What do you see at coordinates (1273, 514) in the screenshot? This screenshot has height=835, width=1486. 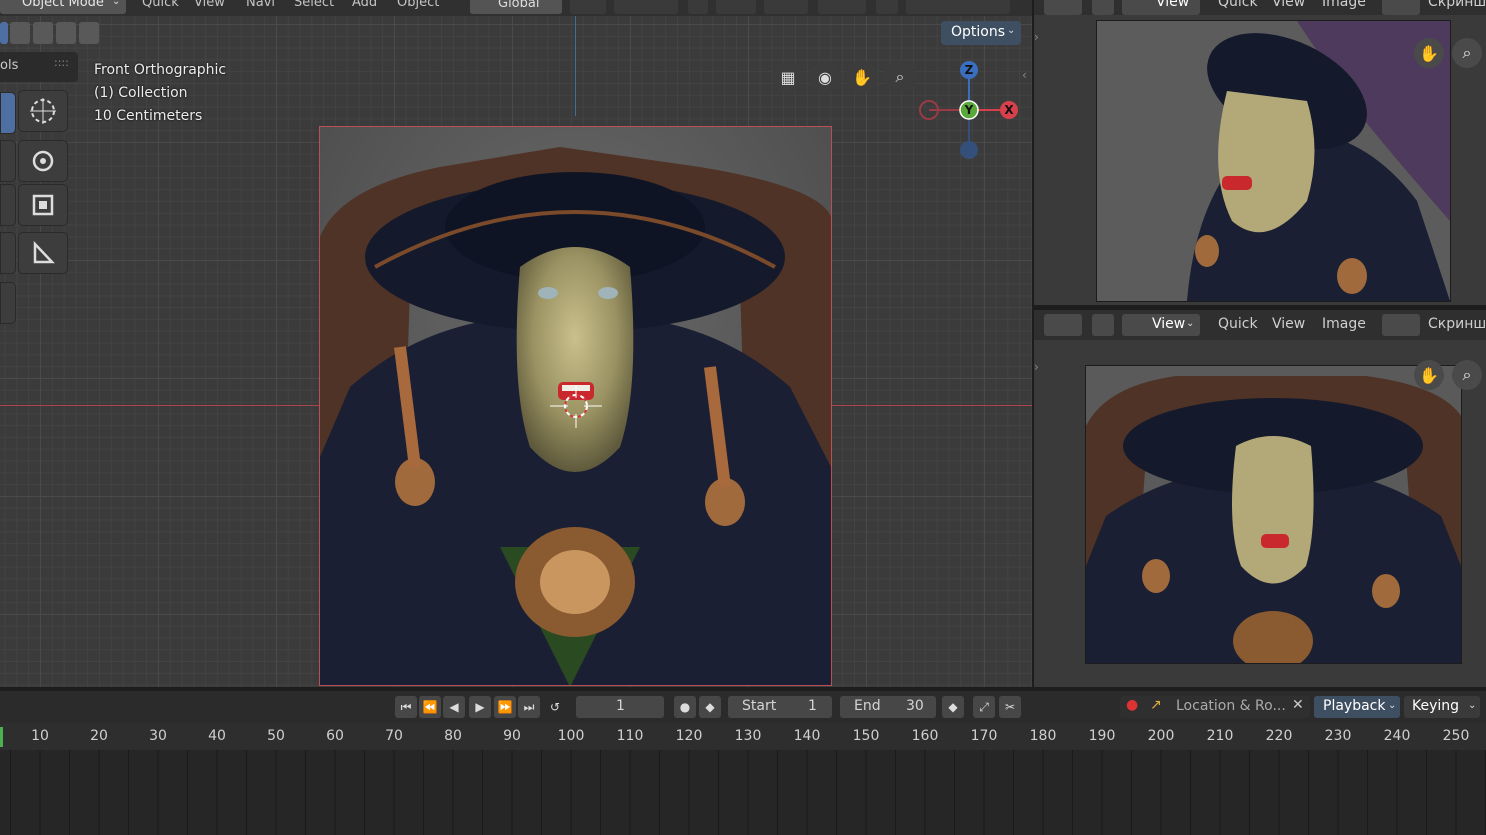 I see `render-preview-front` at bounding box center [1273, 514].